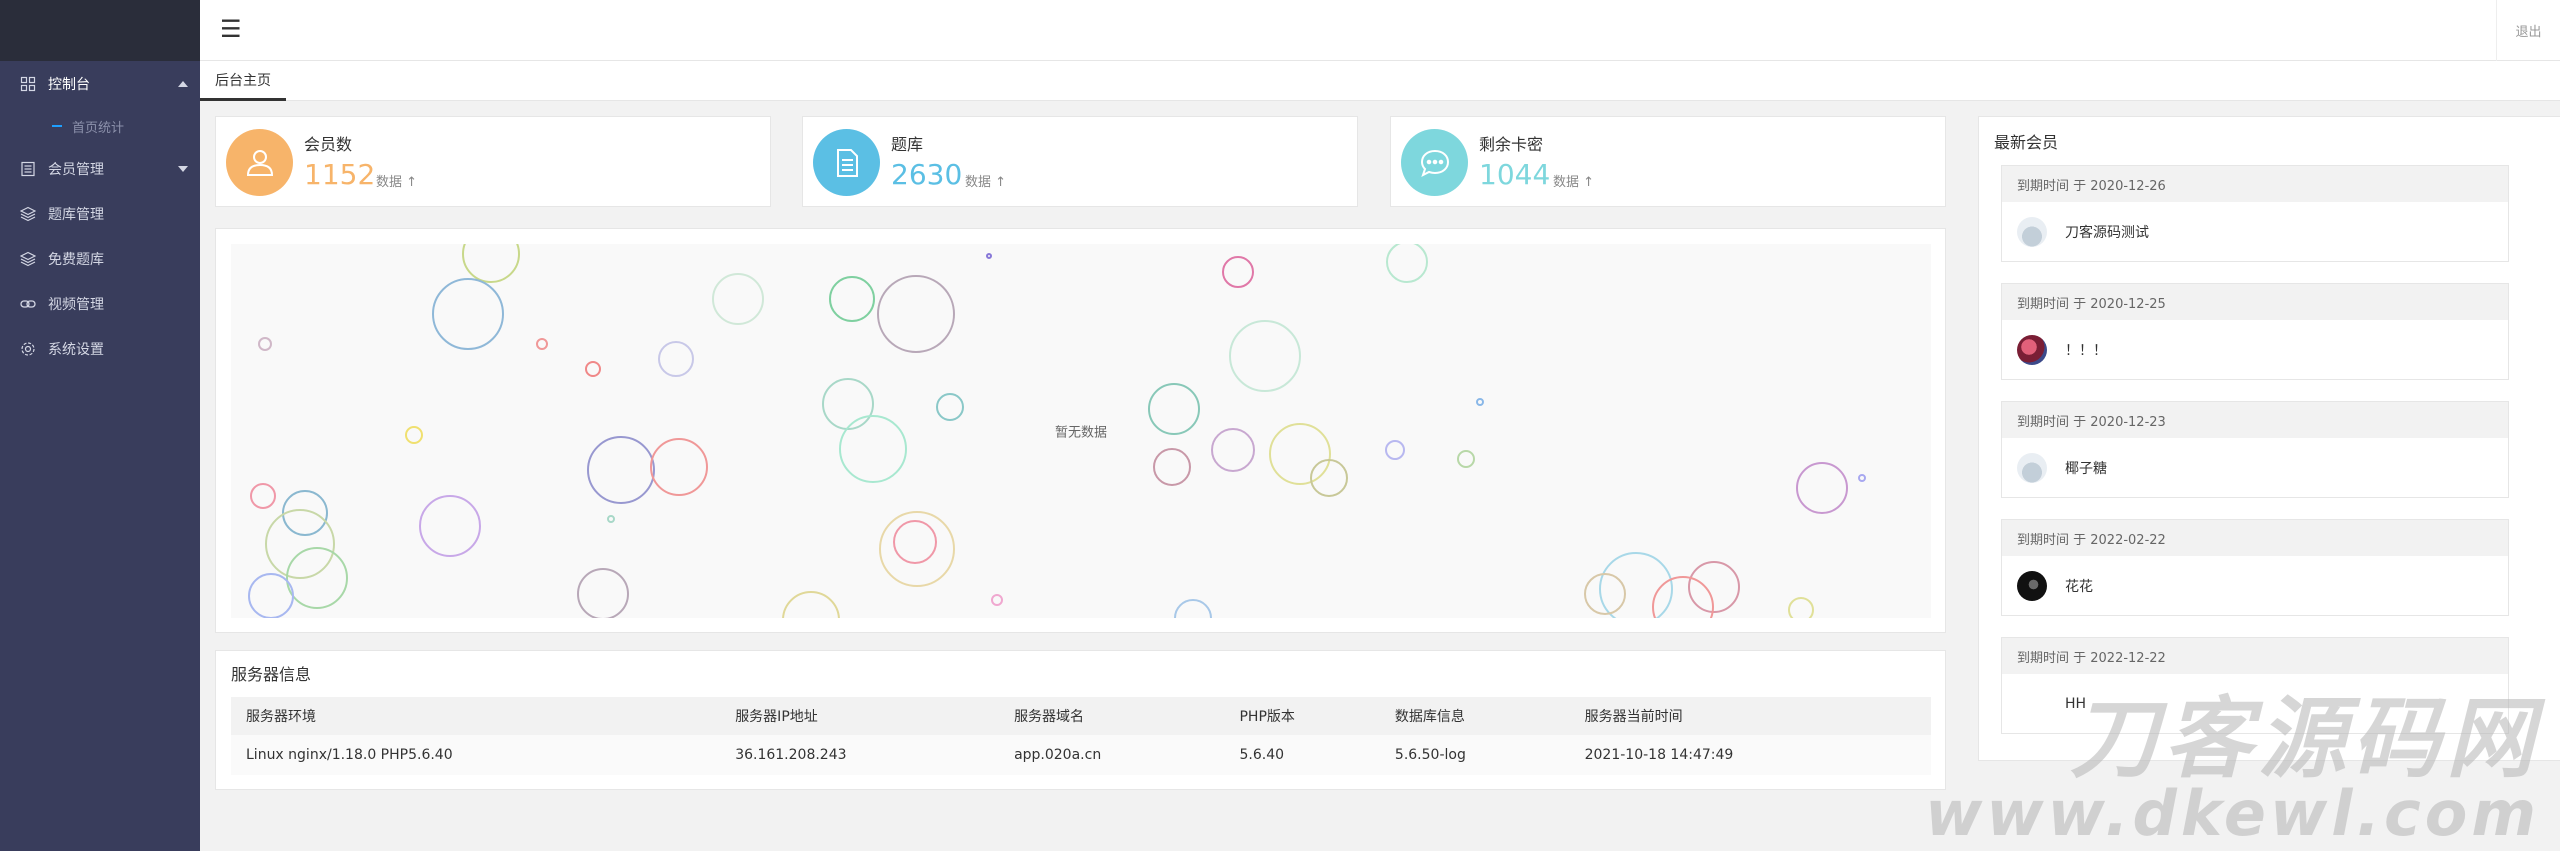 This screenshot has height=851, width=2560. I want to click on stat-value: 1044, so click(1515, 174).